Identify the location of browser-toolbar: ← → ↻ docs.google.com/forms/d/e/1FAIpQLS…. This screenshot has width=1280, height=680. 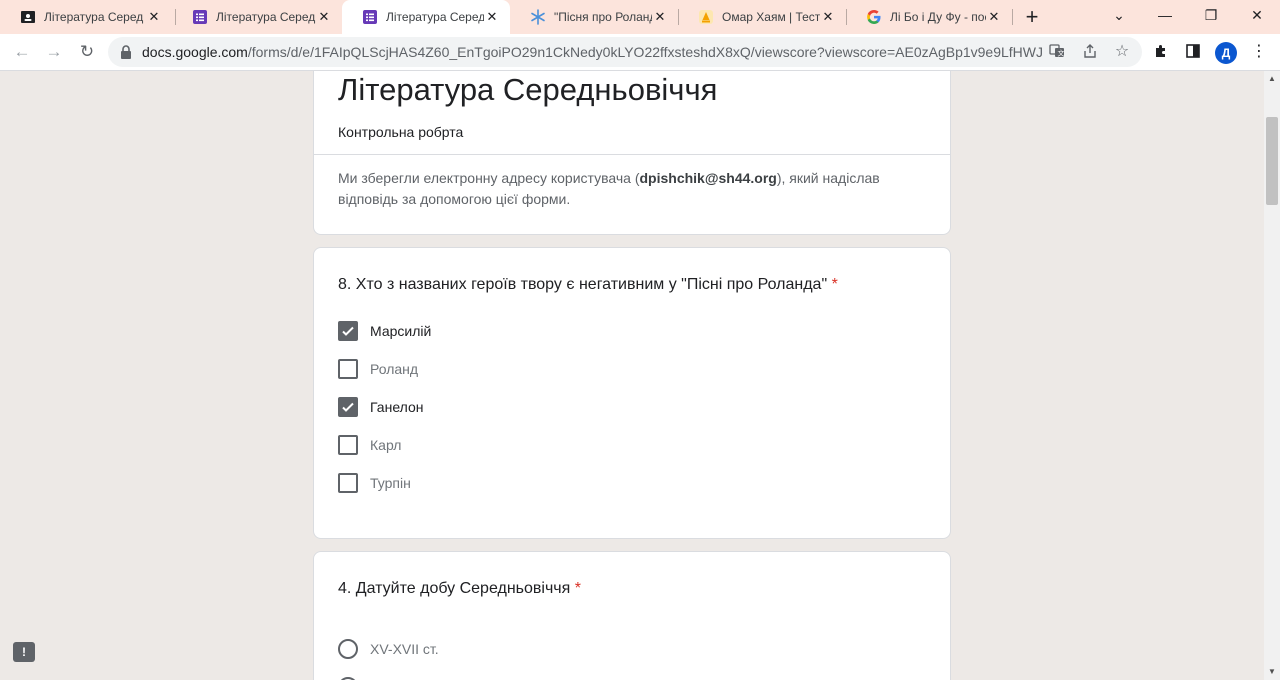
(640, 52).